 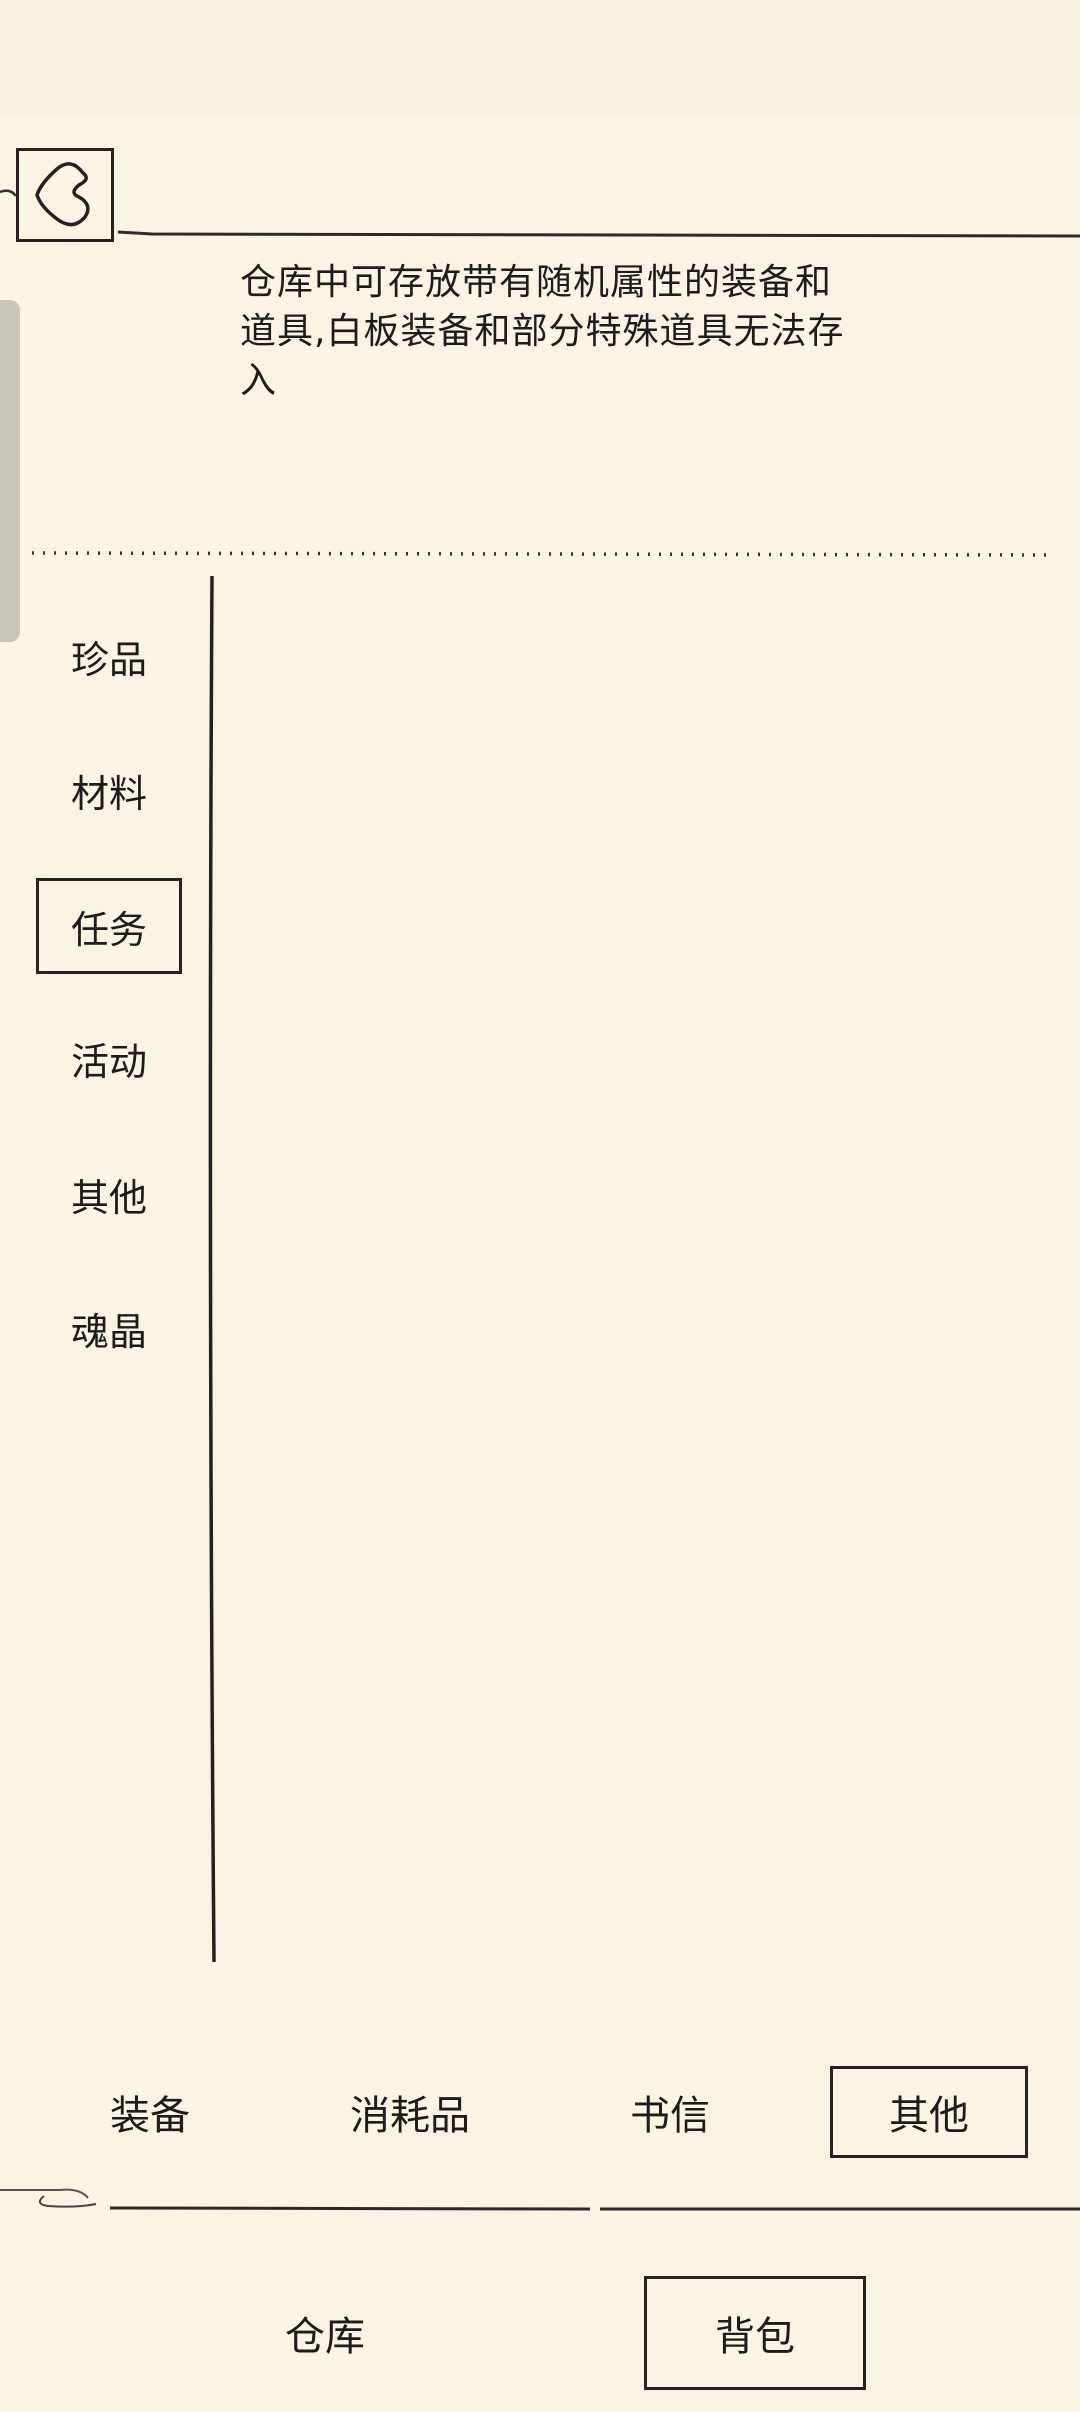 I want to click on category-events: 活动, so click(x=109, y=1058).